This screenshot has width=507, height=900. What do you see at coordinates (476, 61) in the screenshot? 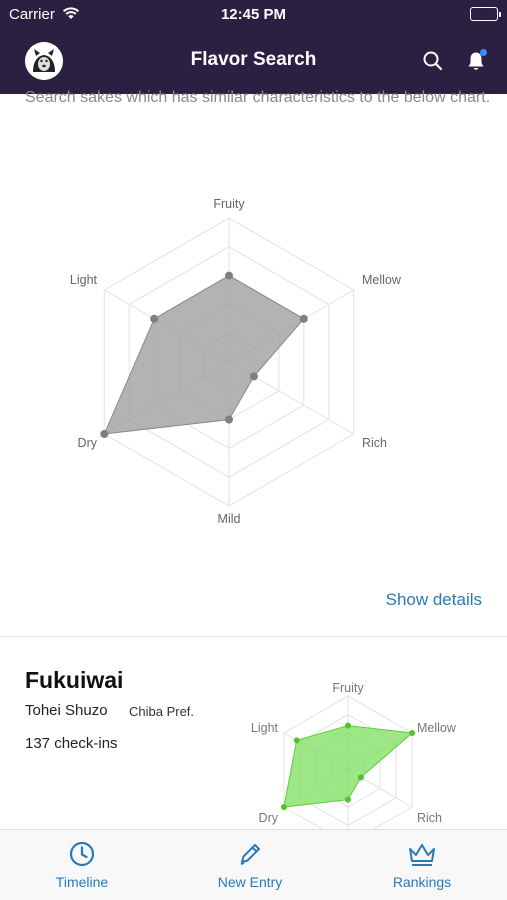
I see `notifications-button` at bounding box center [476, 61].